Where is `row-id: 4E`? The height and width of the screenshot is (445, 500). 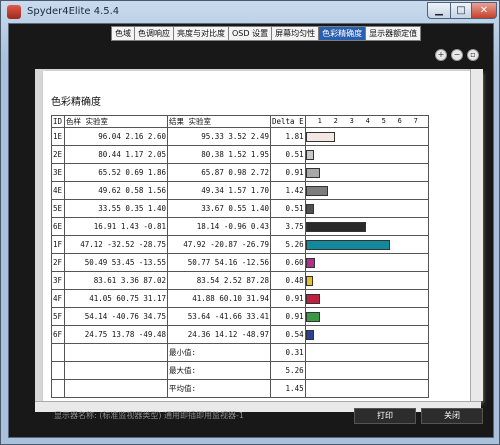
row-id: 4E is located at coordinates (58, 190).